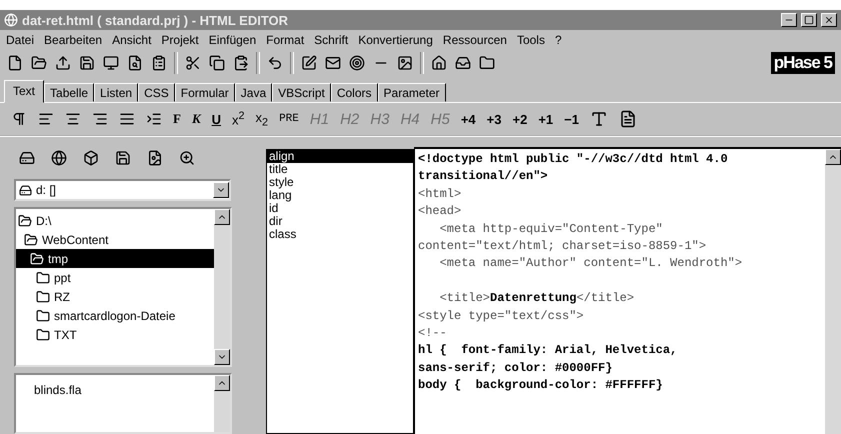  Describe the element at coordinates (115, 296) in the screenshot. I see `folder-item: RZ` at that location.